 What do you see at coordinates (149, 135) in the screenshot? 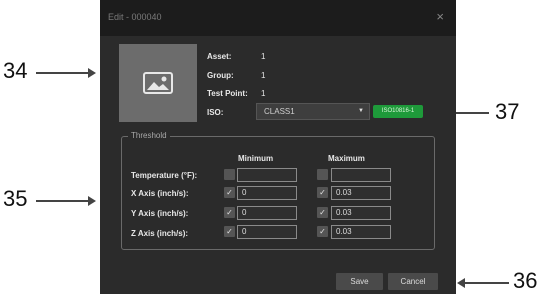
I see `threshold-legend: Threshold` at bounding box center [149, 135].